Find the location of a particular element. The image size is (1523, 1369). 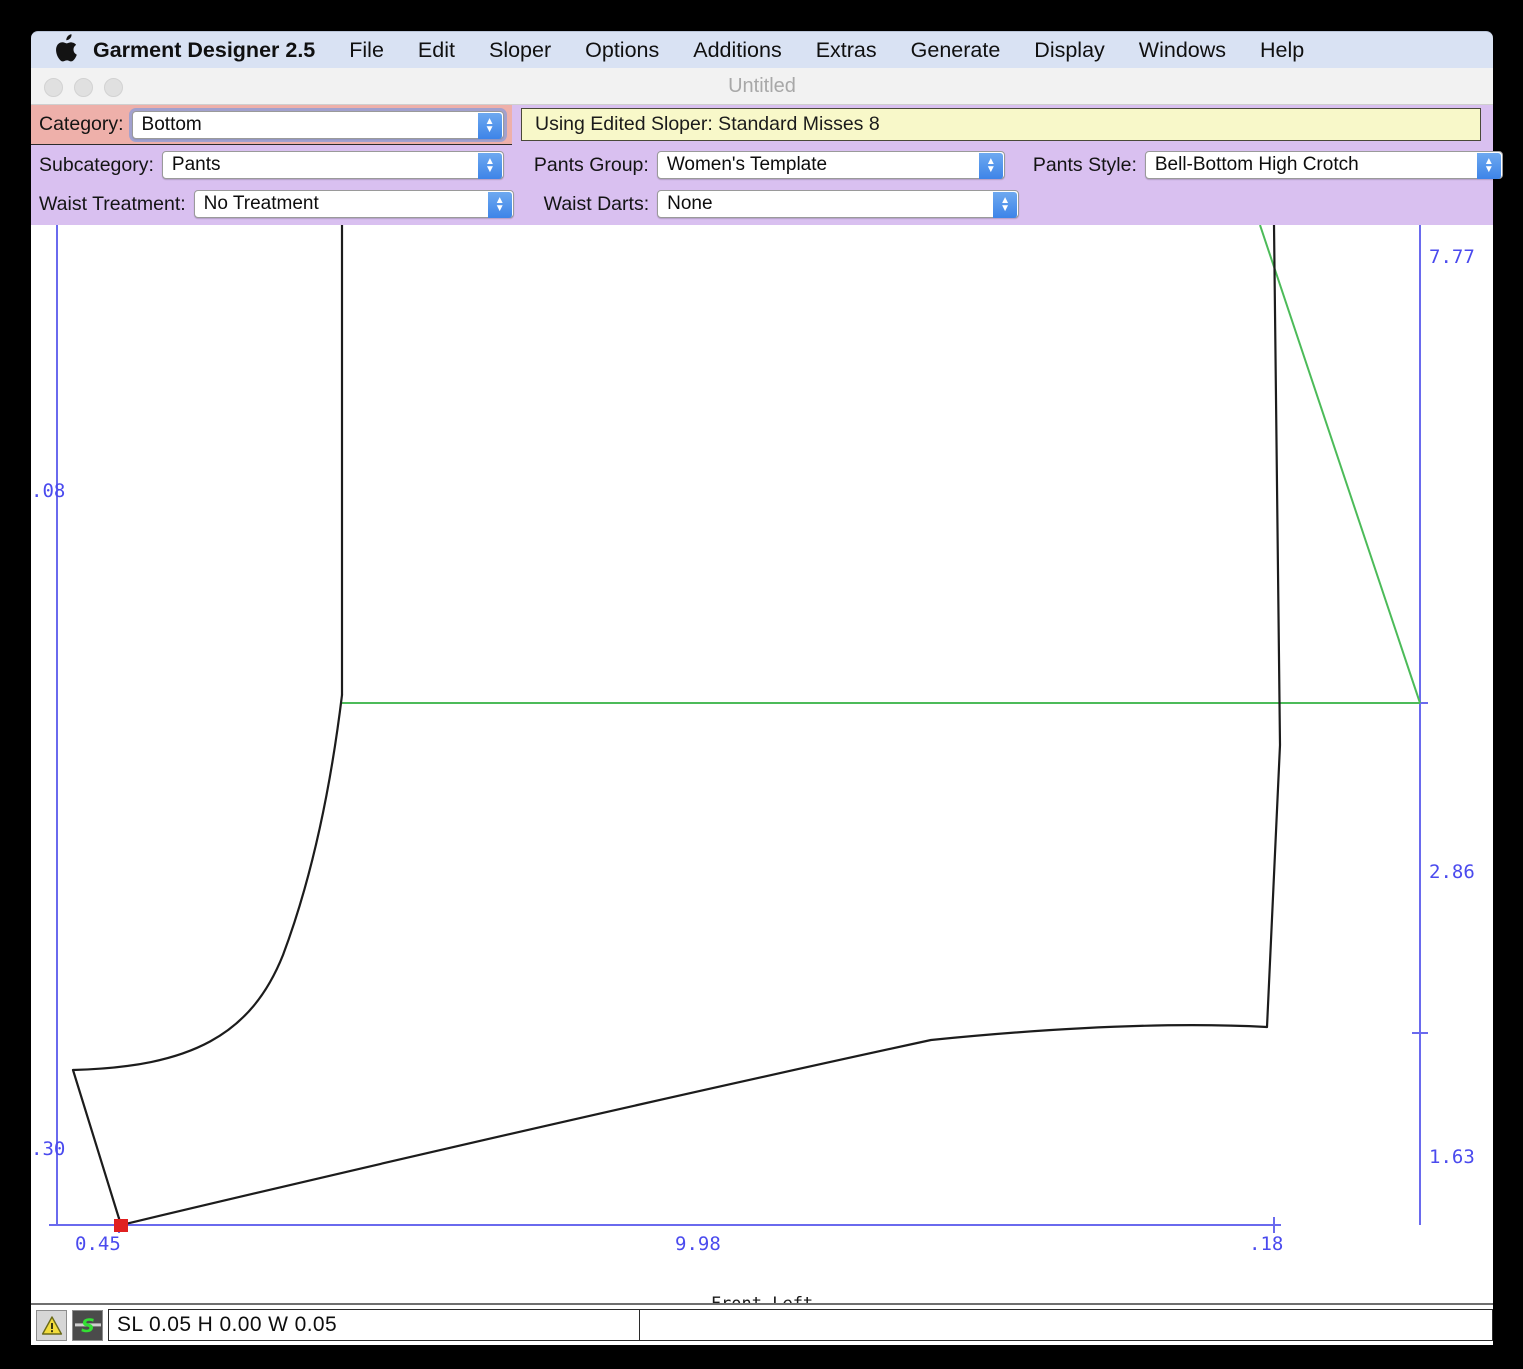

svg-text: S is located at coordinates (88, 1325).